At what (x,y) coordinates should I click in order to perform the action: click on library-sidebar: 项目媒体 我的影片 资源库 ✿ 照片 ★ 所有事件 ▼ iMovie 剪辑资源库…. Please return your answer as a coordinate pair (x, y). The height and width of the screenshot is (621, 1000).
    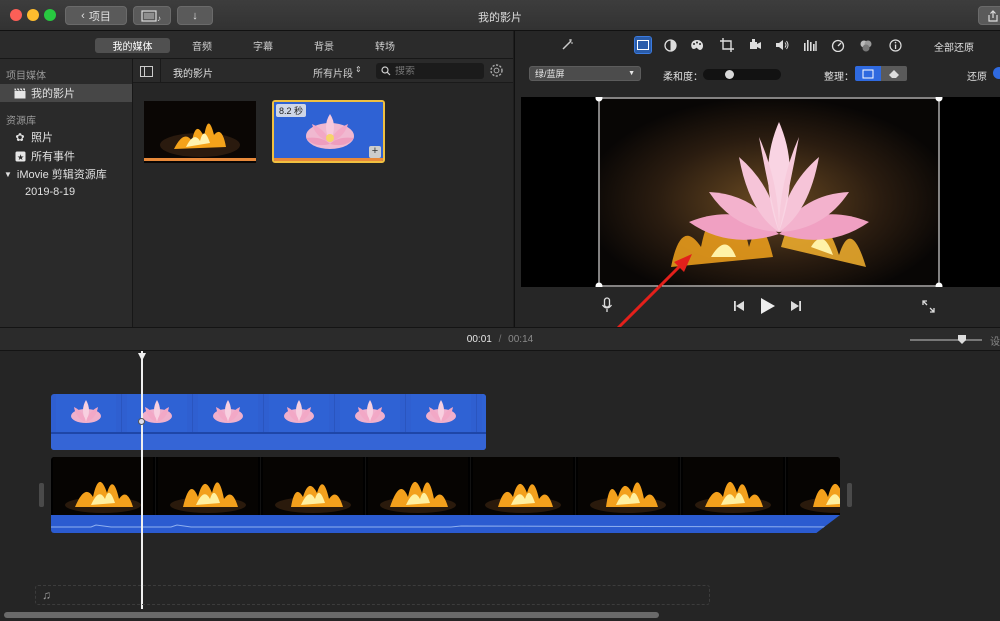
    Looking at the image, I should click on (66, 193).